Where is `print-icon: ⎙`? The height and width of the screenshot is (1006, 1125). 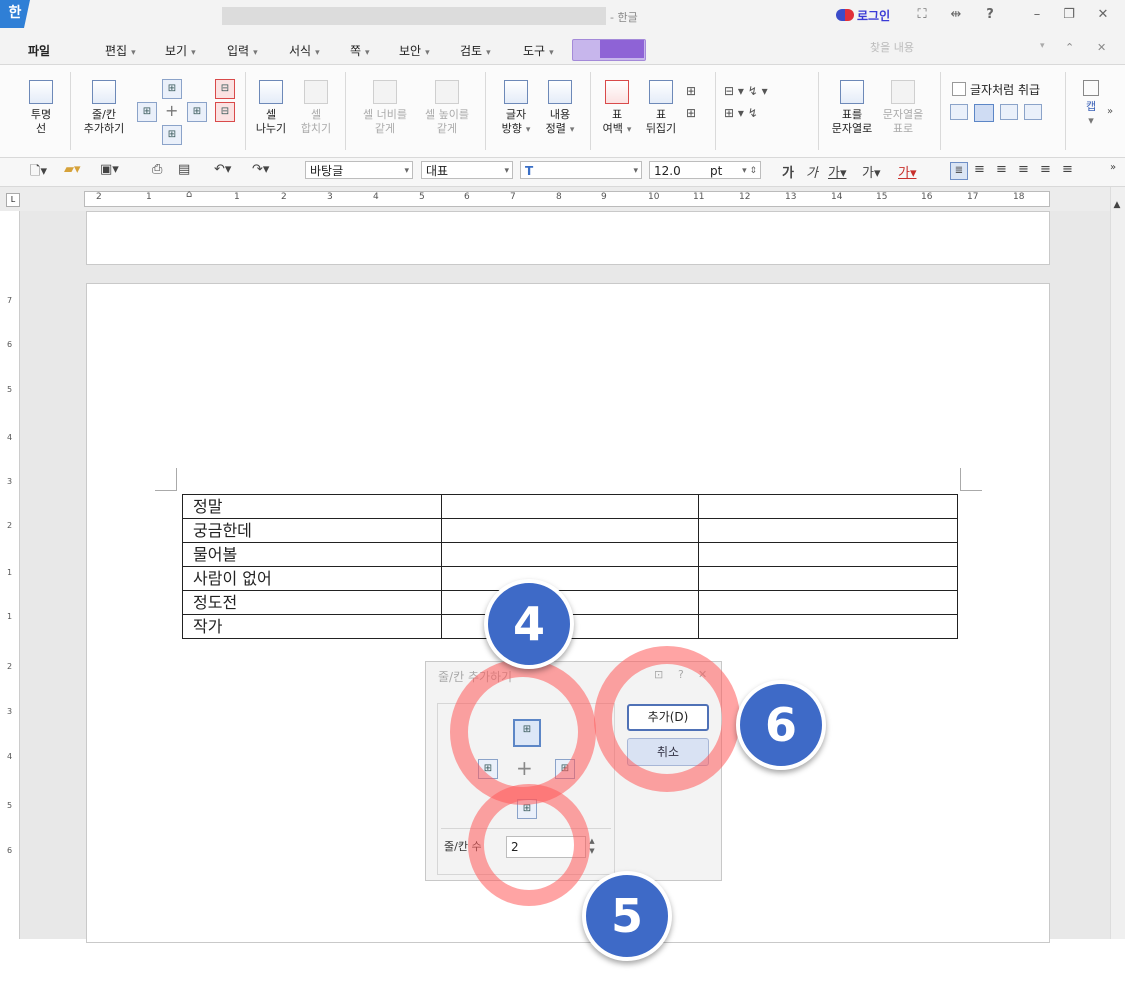 print-icon: ⎙ is located at coordinates (157, 169).